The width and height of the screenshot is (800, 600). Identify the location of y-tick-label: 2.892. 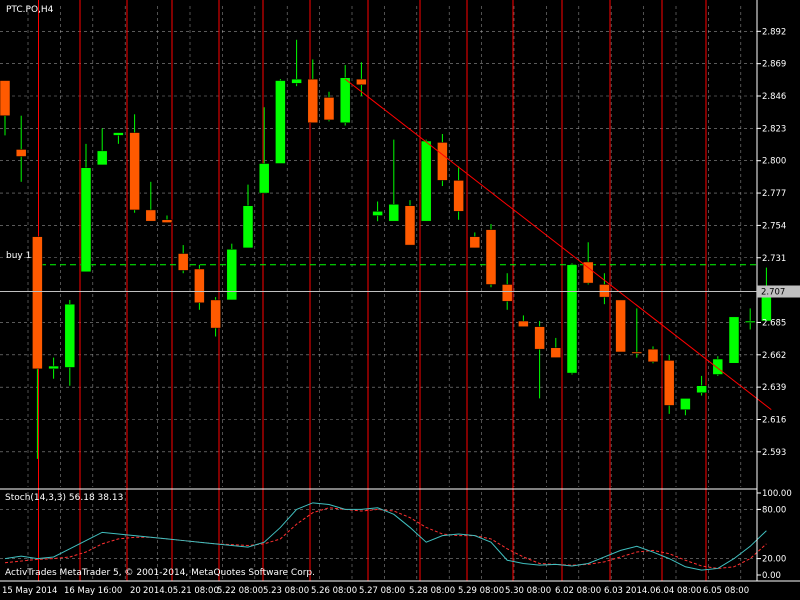
(774, 32).